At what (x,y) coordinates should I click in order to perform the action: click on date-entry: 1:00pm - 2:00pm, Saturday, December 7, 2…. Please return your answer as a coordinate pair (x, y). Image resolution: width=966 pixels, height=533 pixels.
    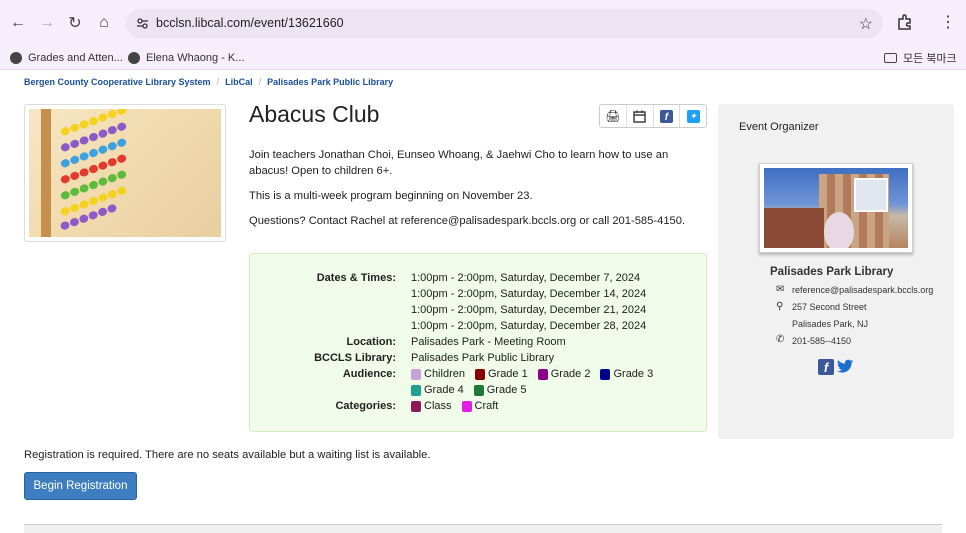
    Looking at the image, I should click on (526, 278).